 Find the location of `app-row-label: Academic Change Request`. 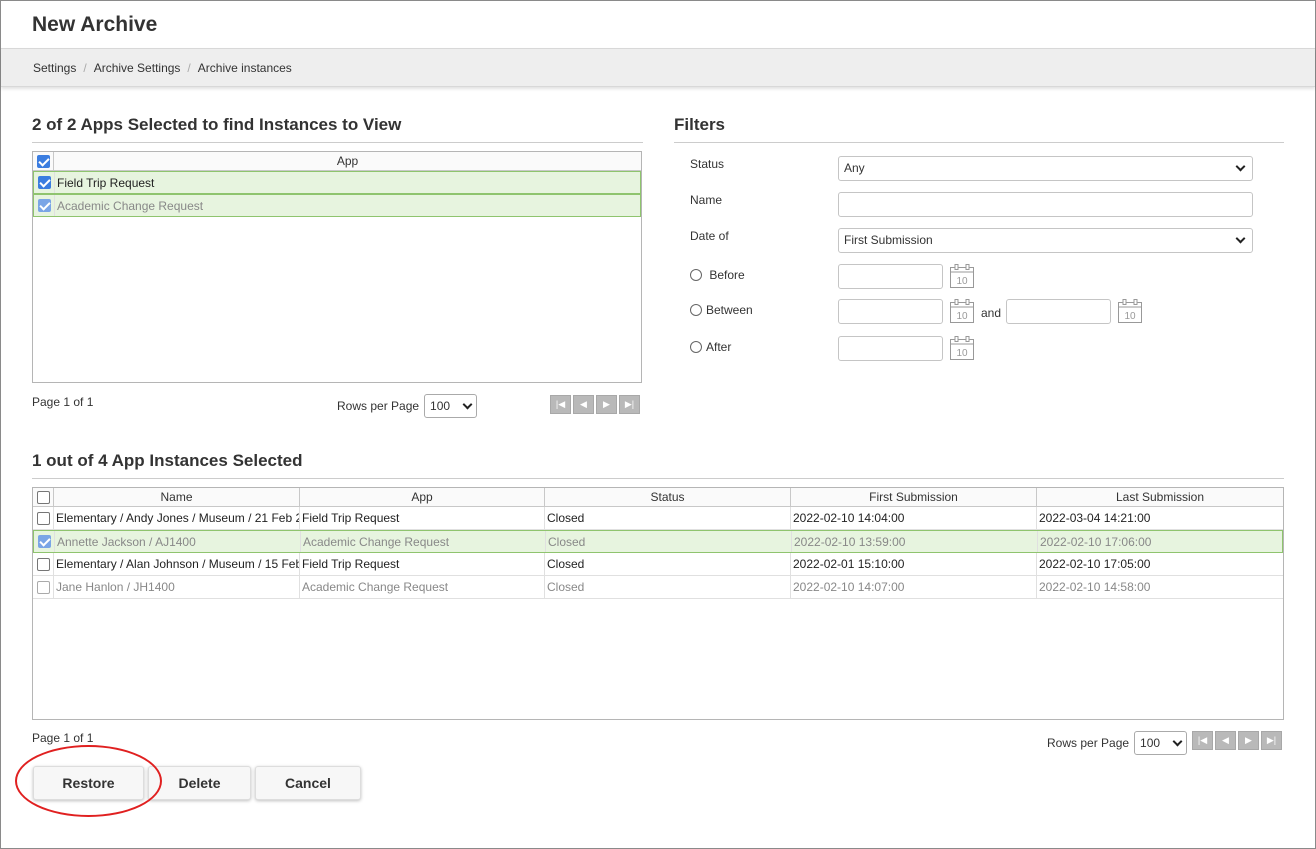

app-row-label: Academic Change Request is located at coordinates (130, 206).